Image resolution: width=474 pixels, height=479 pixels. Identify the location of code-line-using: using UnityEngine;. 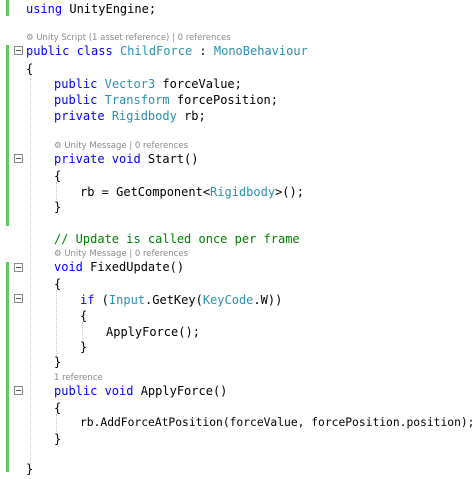
(91, 9).